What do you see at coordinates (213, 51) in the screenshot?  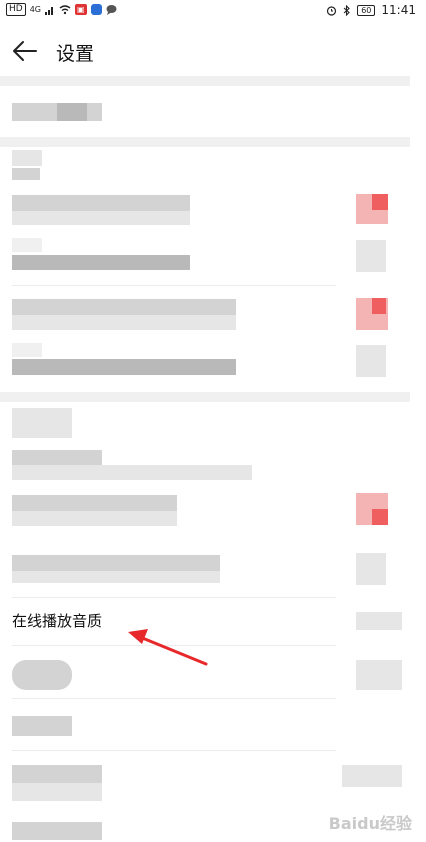 I see `app-header: 设置` at bounding box center [213, 51].